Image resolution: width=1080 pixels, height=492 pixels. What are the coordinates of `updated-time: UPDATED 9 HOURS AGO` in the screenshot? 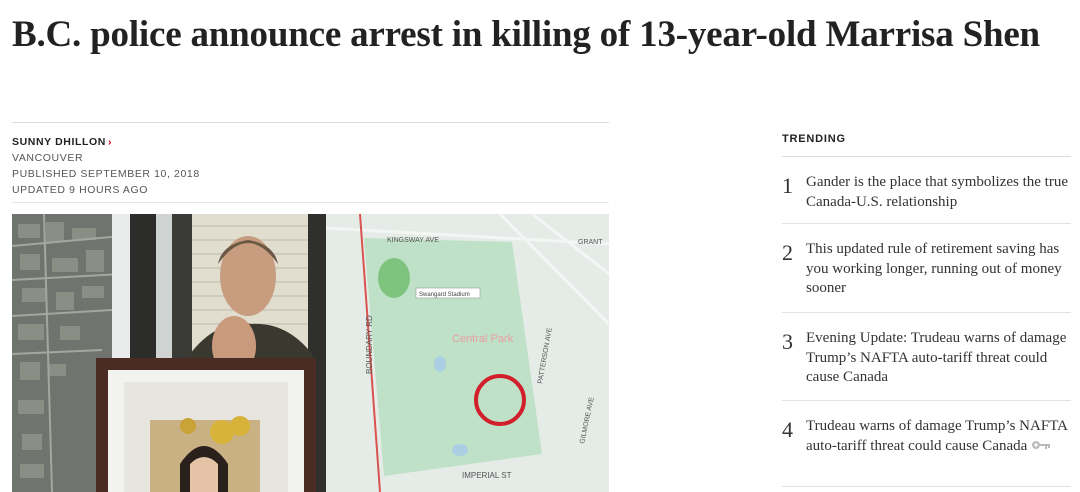 It's located at (80, 190).